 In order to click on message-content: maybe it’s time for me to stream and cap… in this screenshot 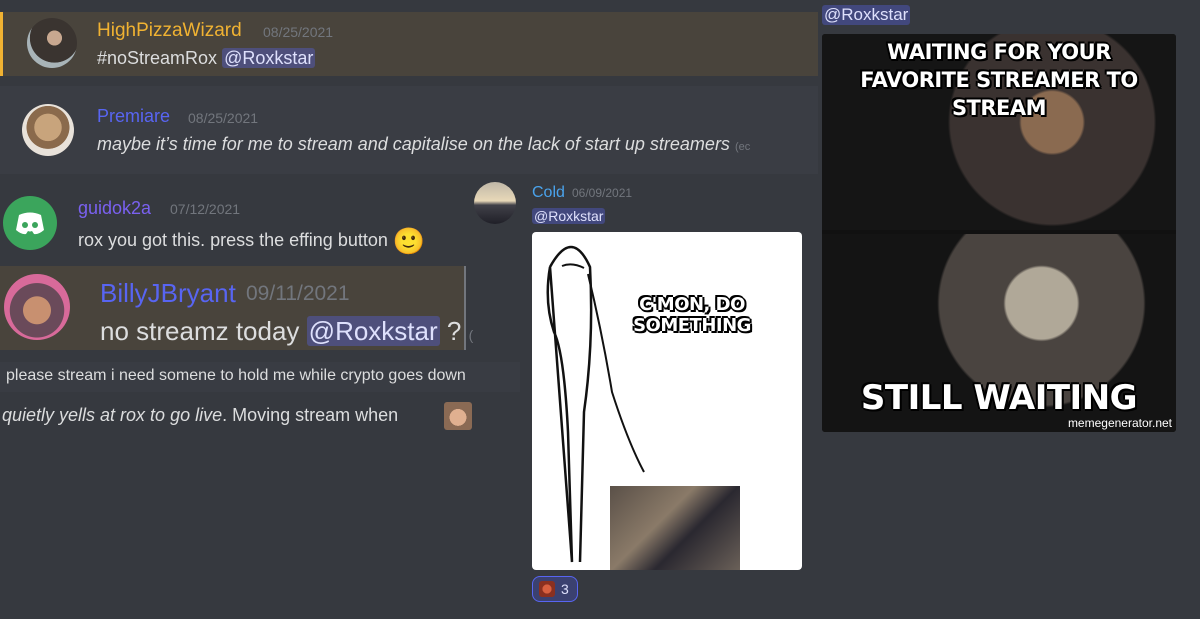, I will do `click(423, 144)`.